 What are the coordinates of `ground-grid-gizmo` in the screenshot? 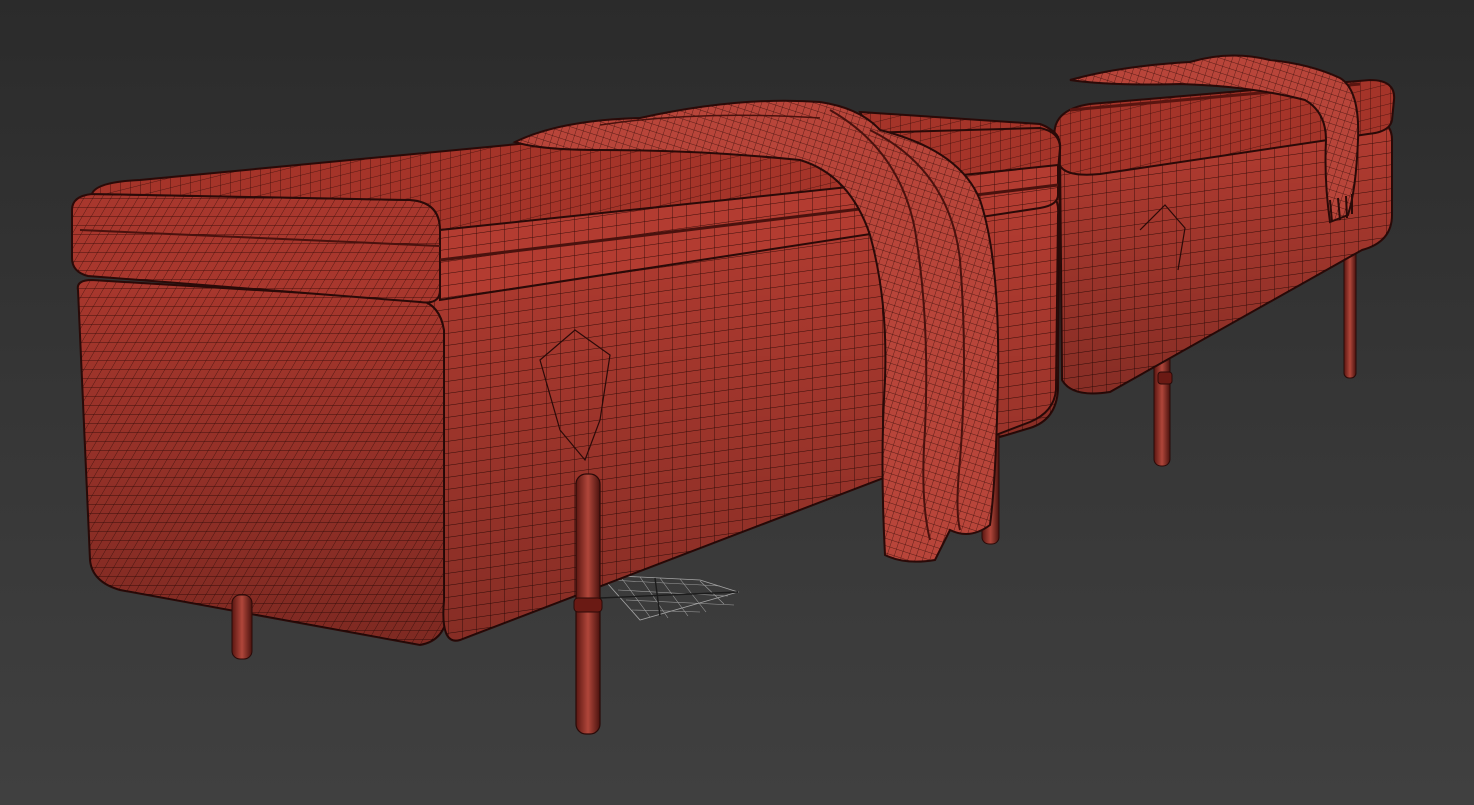 It's located at (669, 597).